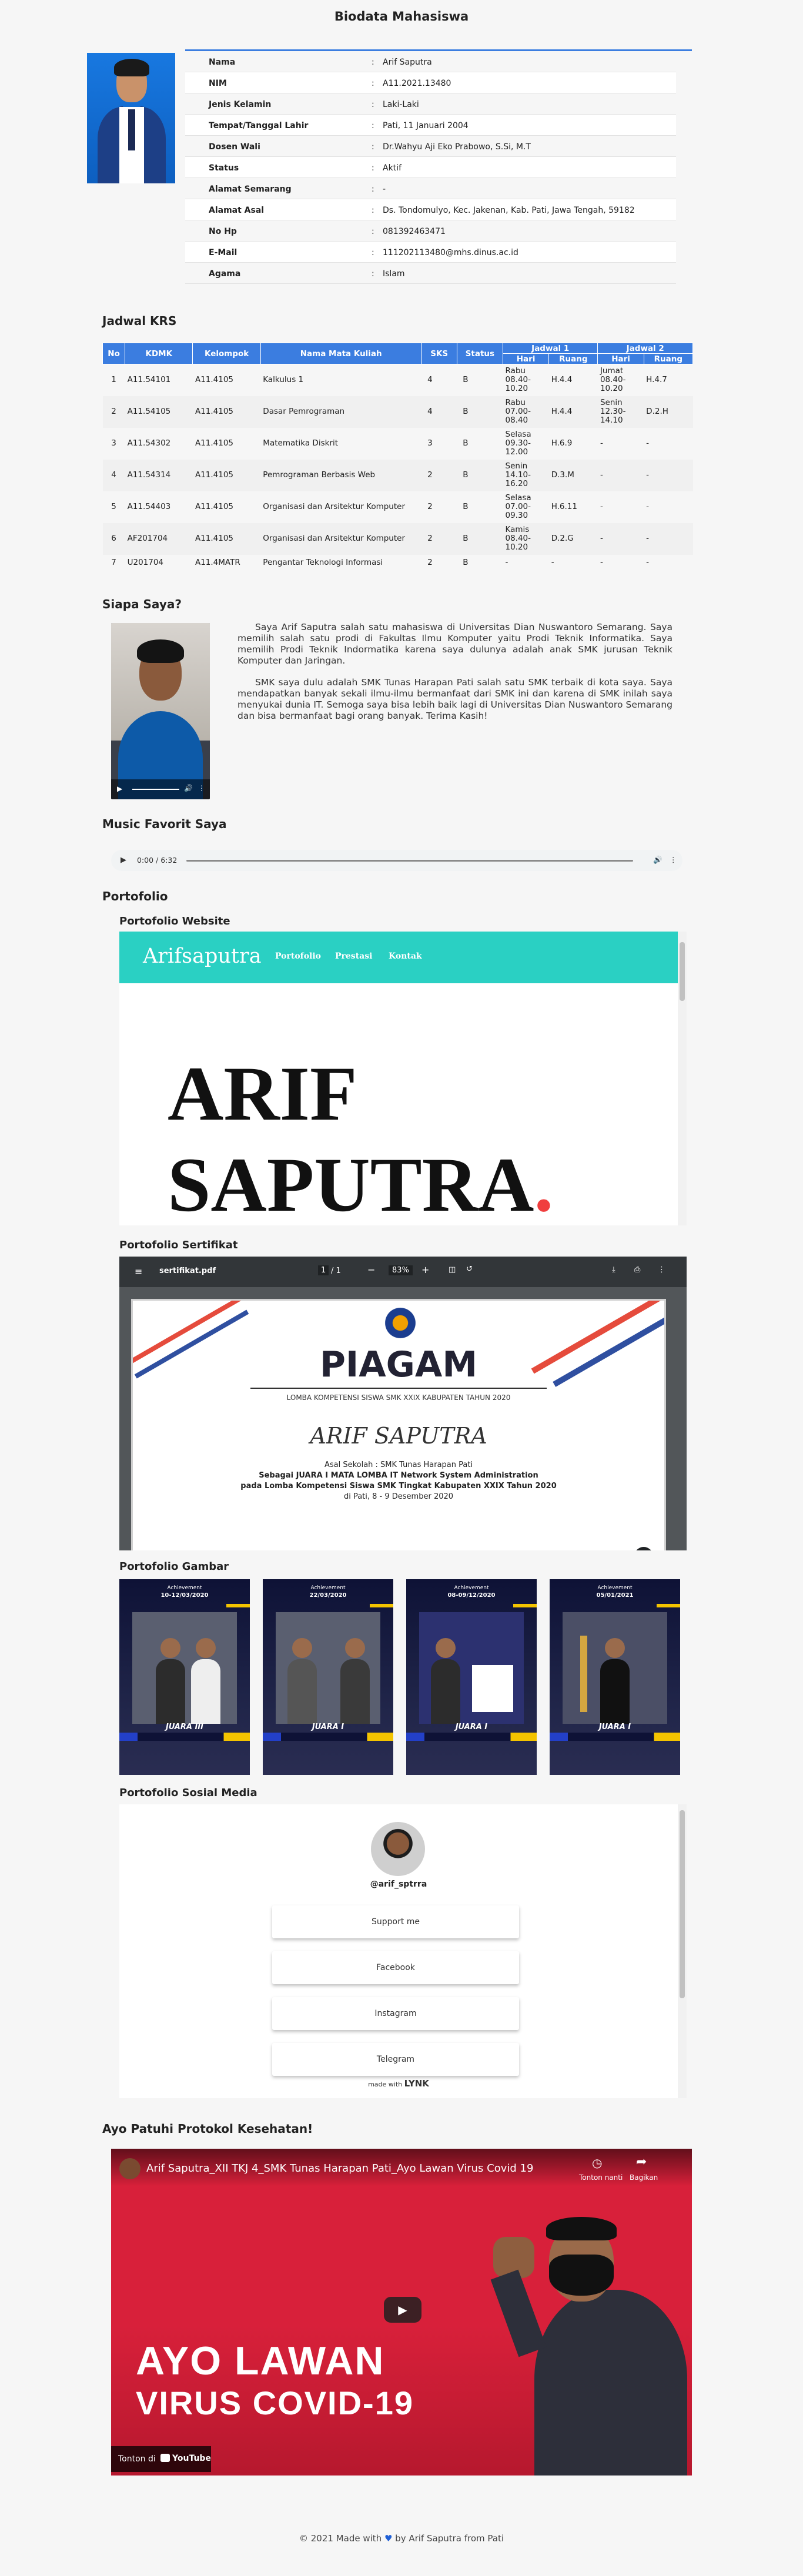  What do you see at coordinates (526, 475) in the screenshot?
I see `cell-hari1: Senin 14.10-16.20` at bounding box center [526, 475].